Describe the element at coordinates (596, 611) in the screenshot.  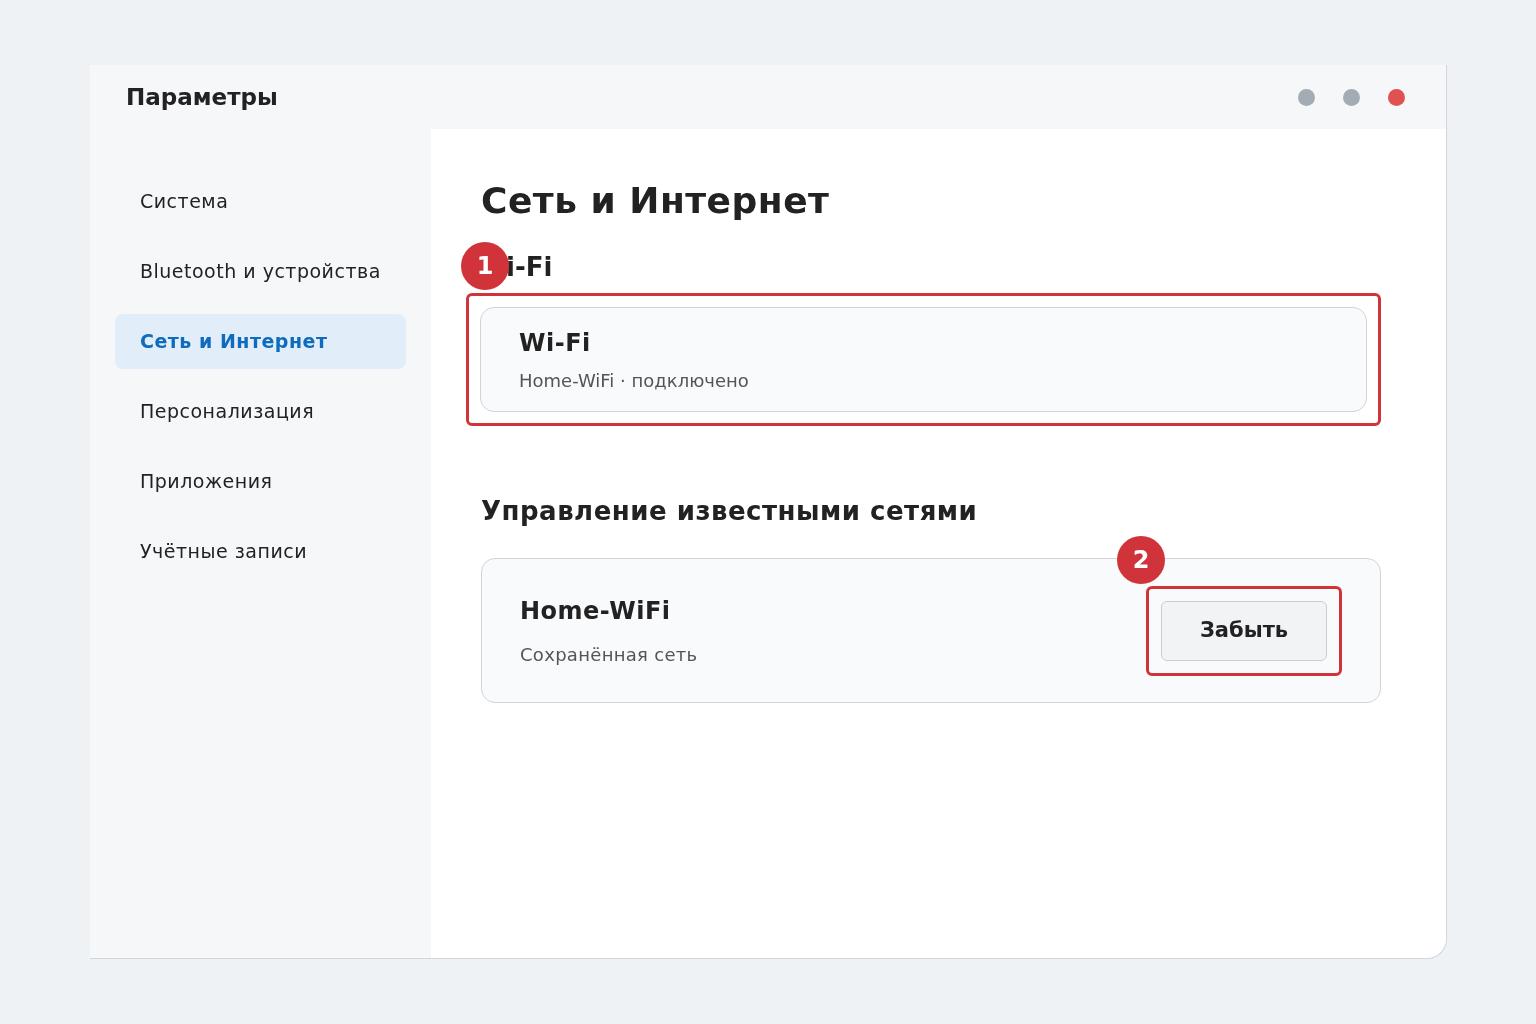
I see `network-name: Home-WiFi` at that location.